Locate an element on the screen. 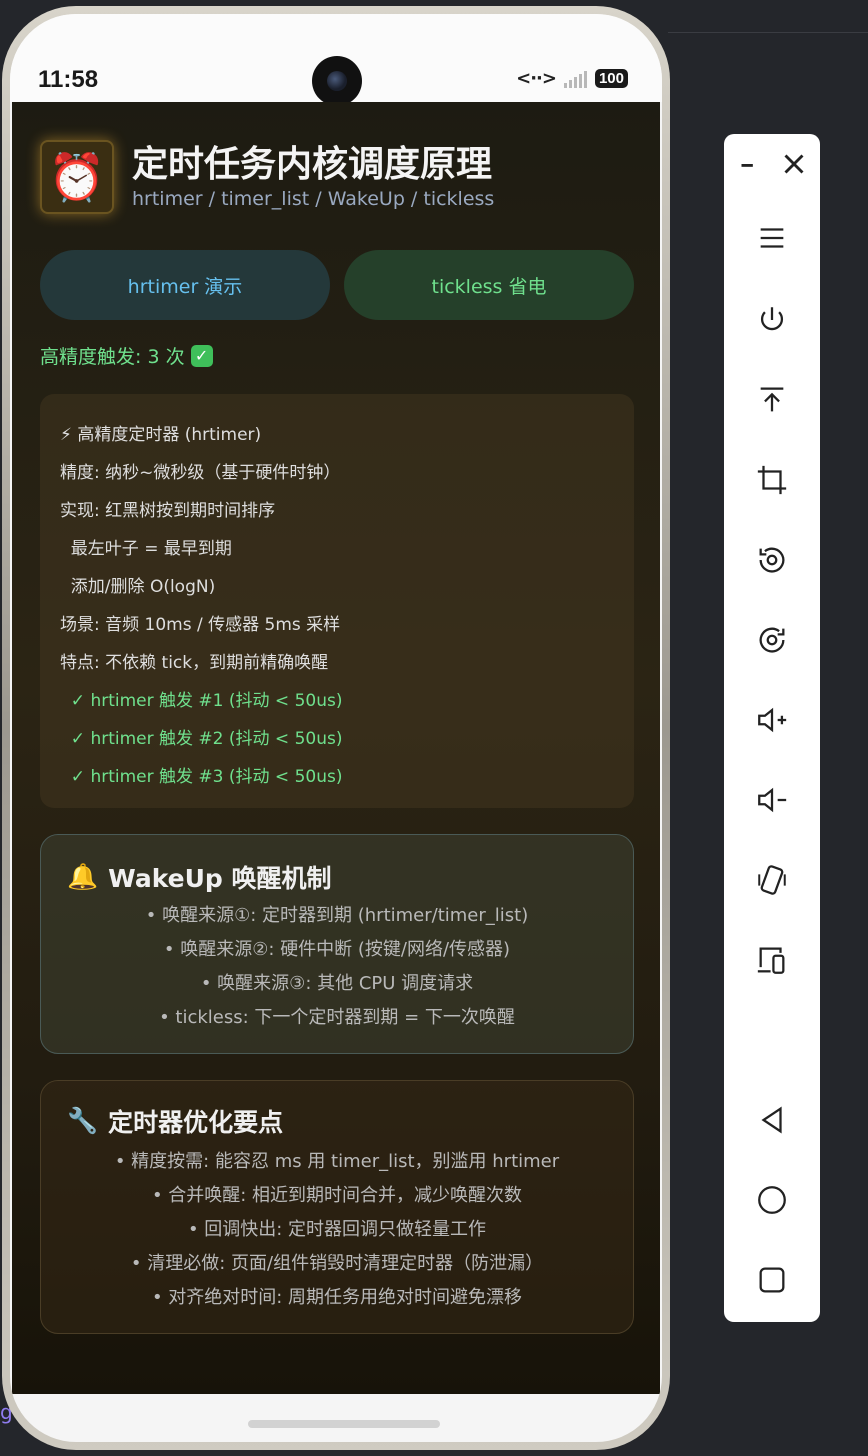  power-icon is located at coordinates (772, 320).